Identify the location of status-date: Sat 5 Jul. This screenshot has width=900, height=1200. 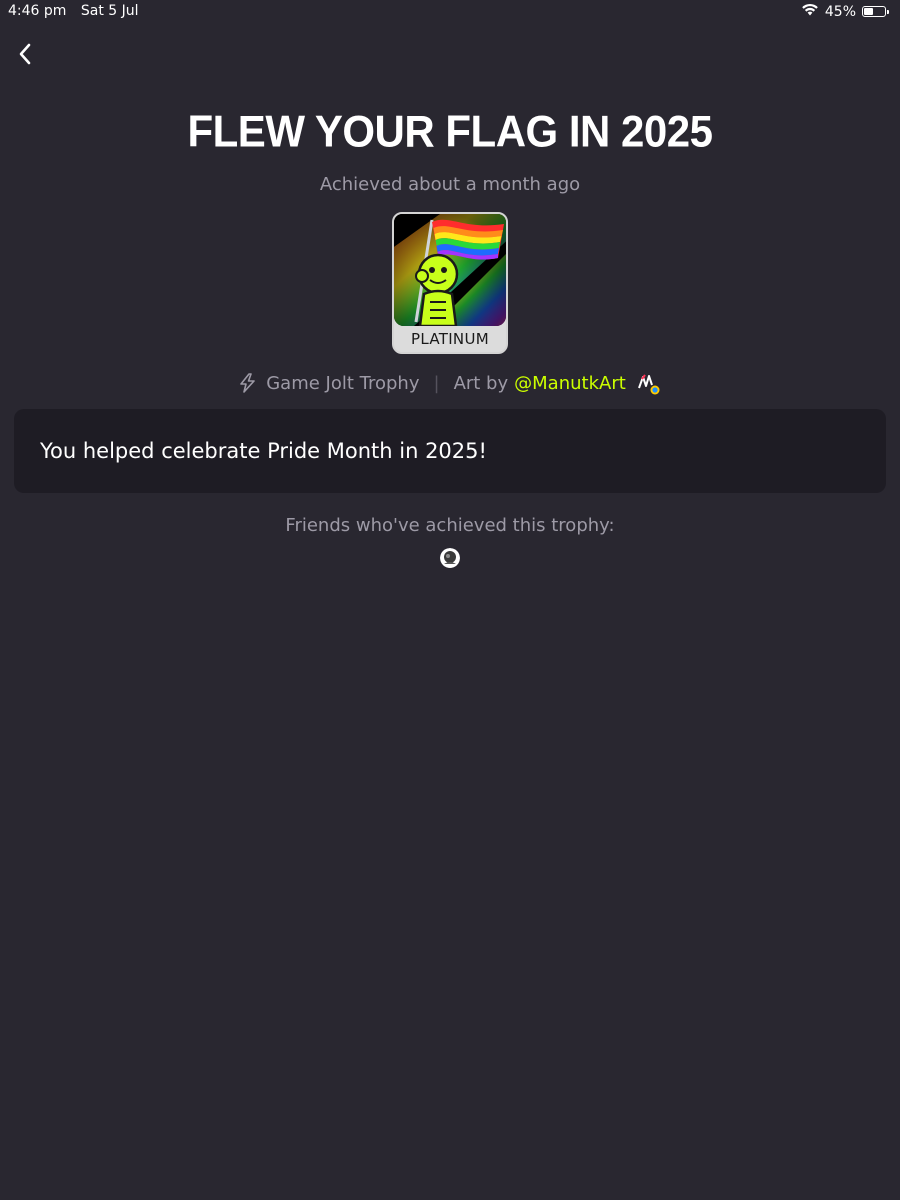
(109, 11).